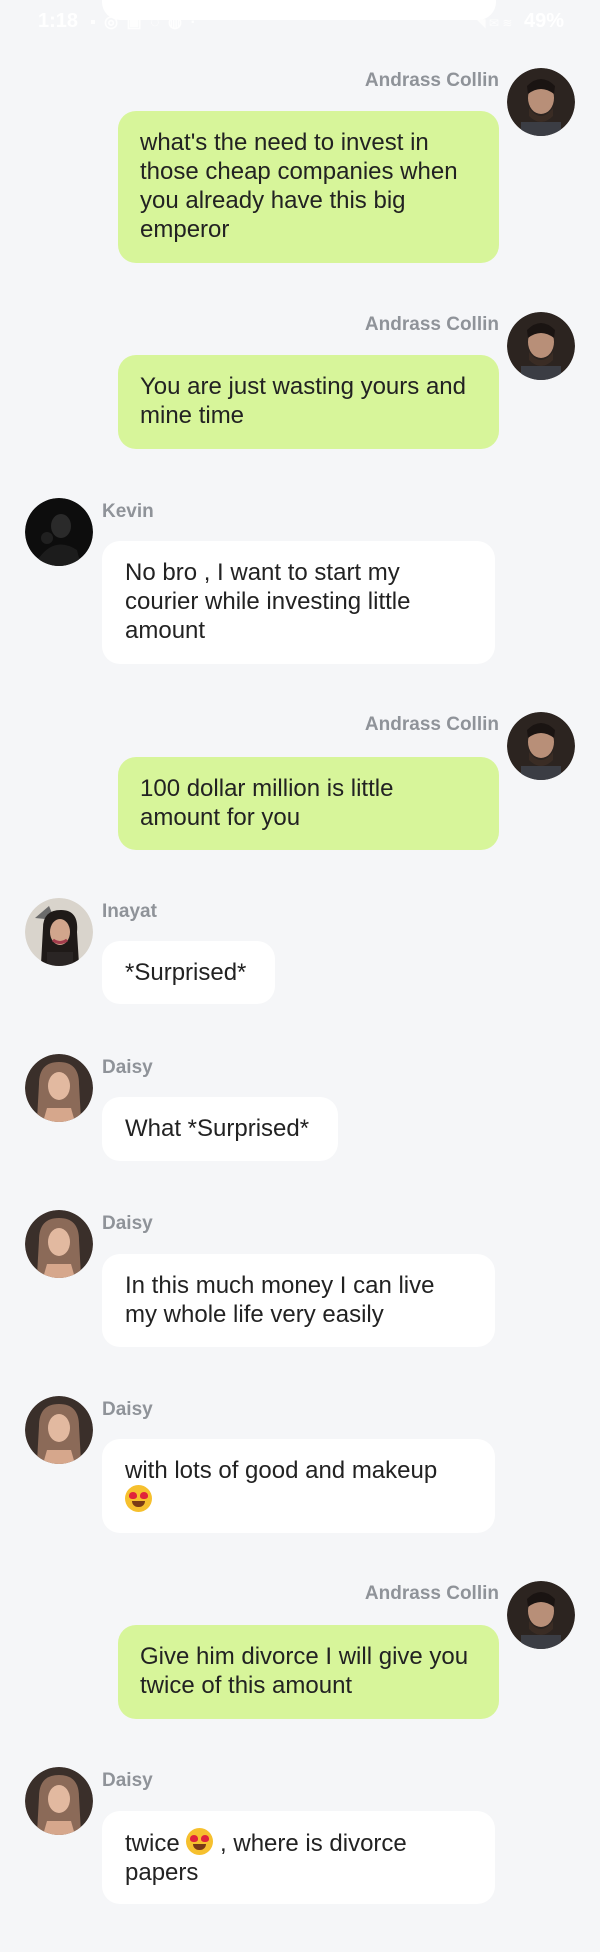  I want to click on avatar-kevin, so click(59, 532).